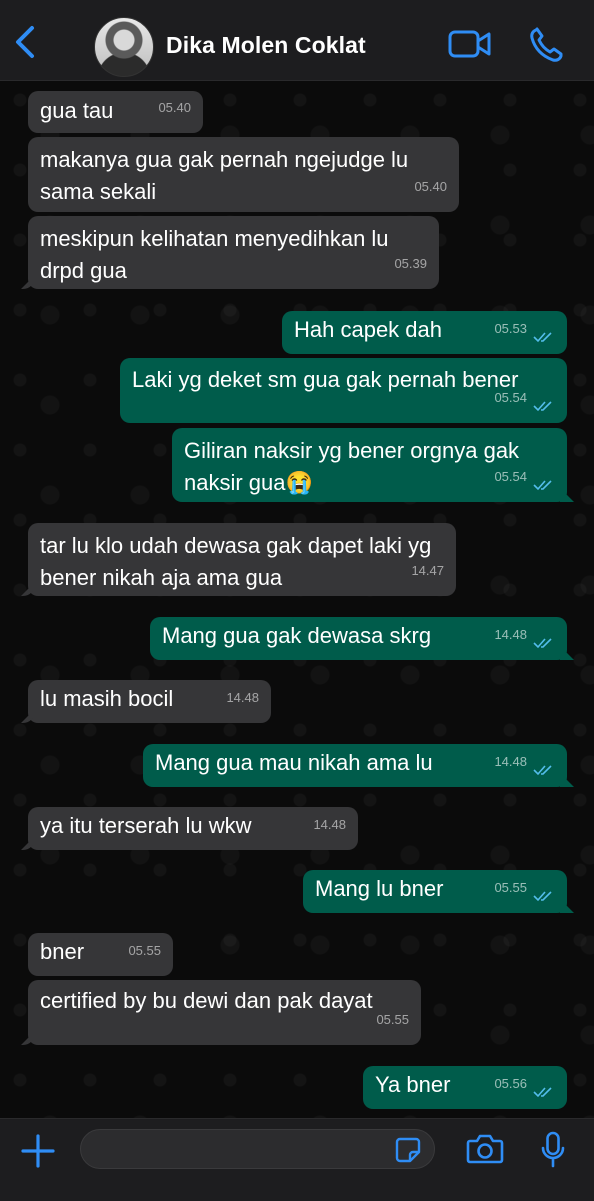  I want to click on video-camera-icon, so click(469, 44).